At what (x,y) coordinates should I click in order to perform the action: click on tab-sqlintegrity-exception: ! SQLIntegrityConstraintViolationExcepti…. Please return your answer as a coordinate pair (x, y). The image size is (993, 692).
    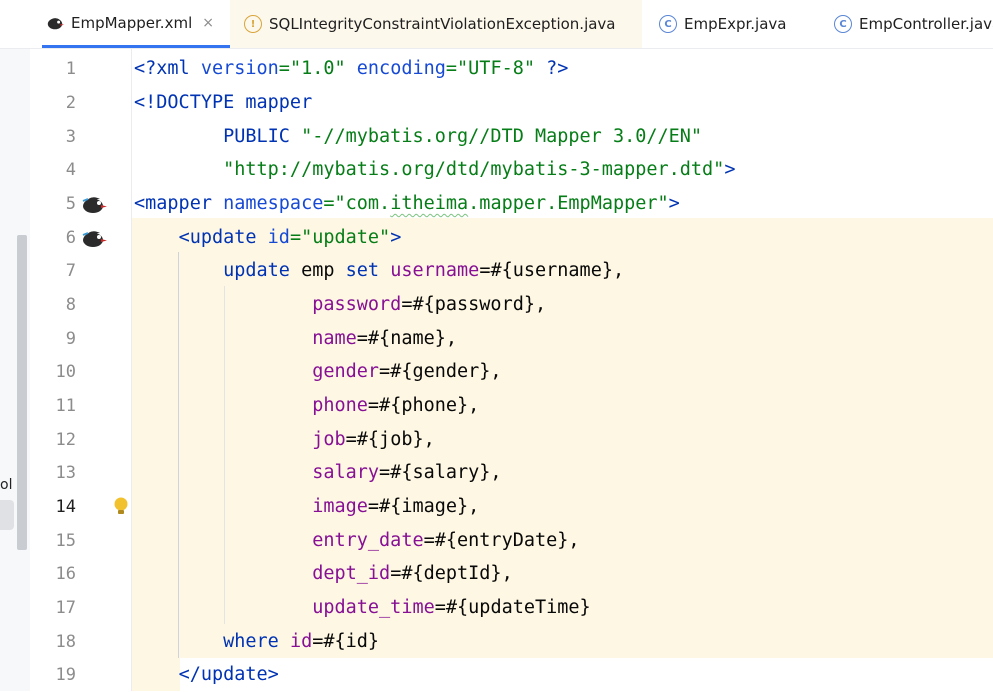
    Looking at the image, I should click on (436, 24).